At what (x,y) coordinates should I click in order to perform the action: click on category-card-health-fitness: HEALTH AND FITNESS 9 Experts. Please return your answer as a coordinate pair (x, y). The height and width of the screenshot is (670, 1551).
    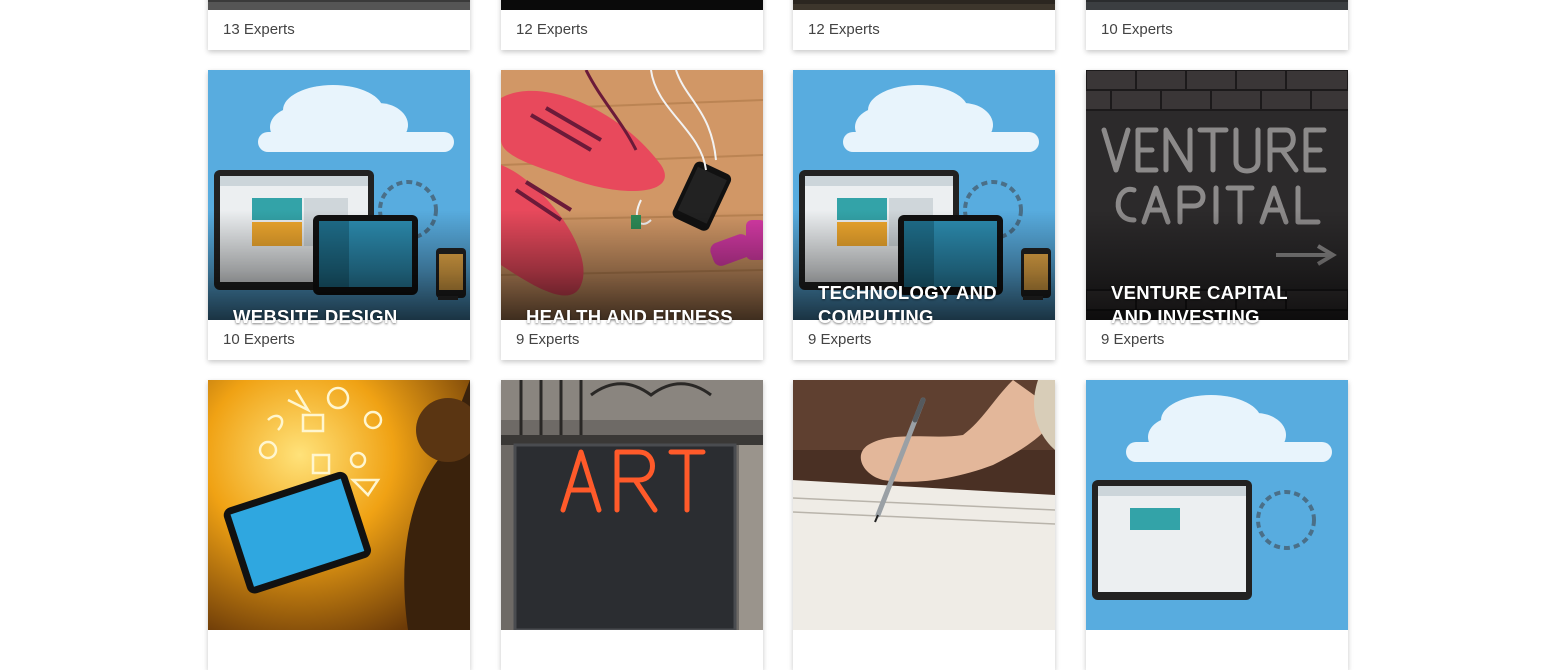
    Looking at the image, I should click on (632, 215).